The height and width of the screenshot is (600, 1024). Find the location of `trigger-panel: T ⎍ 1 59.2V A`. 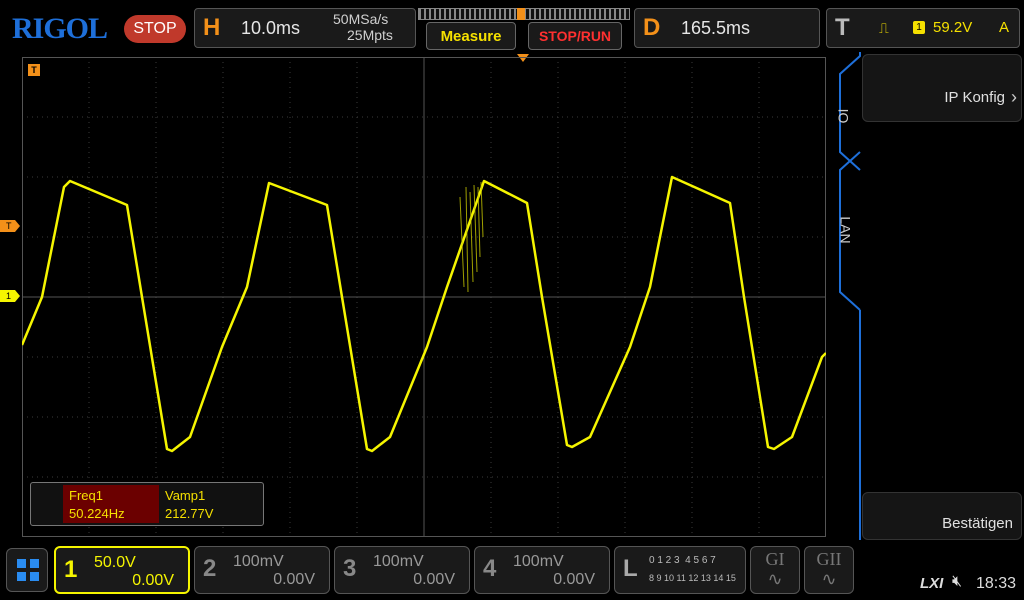

trigger-panel: T ⎍ 1 59.2V A is located at coordinates (923, 28).